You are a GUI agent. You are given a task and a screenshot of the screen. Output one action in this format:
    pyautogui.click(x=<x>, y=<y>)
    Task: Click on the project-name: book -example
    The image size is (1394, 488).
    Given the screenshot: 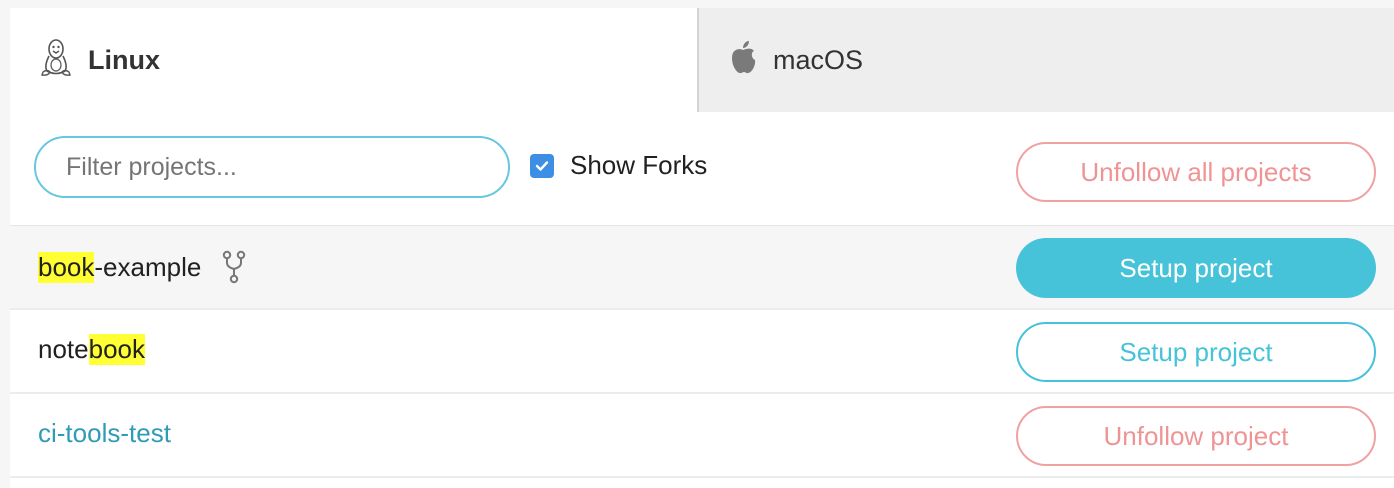 What is the action you would take?
    pyautogui.click(x=142, y=267)
    